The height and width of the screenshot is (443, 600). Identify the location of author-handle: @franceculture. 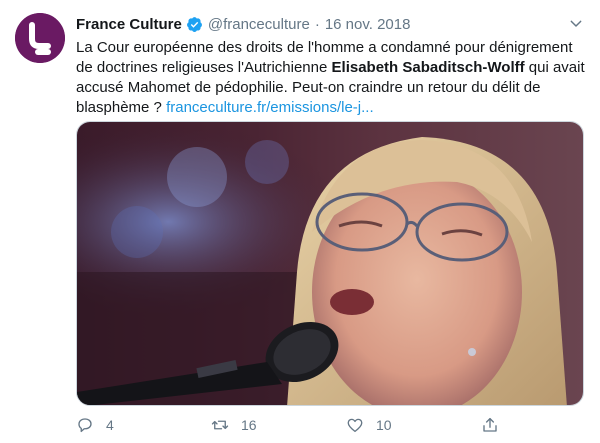
(259, 24).